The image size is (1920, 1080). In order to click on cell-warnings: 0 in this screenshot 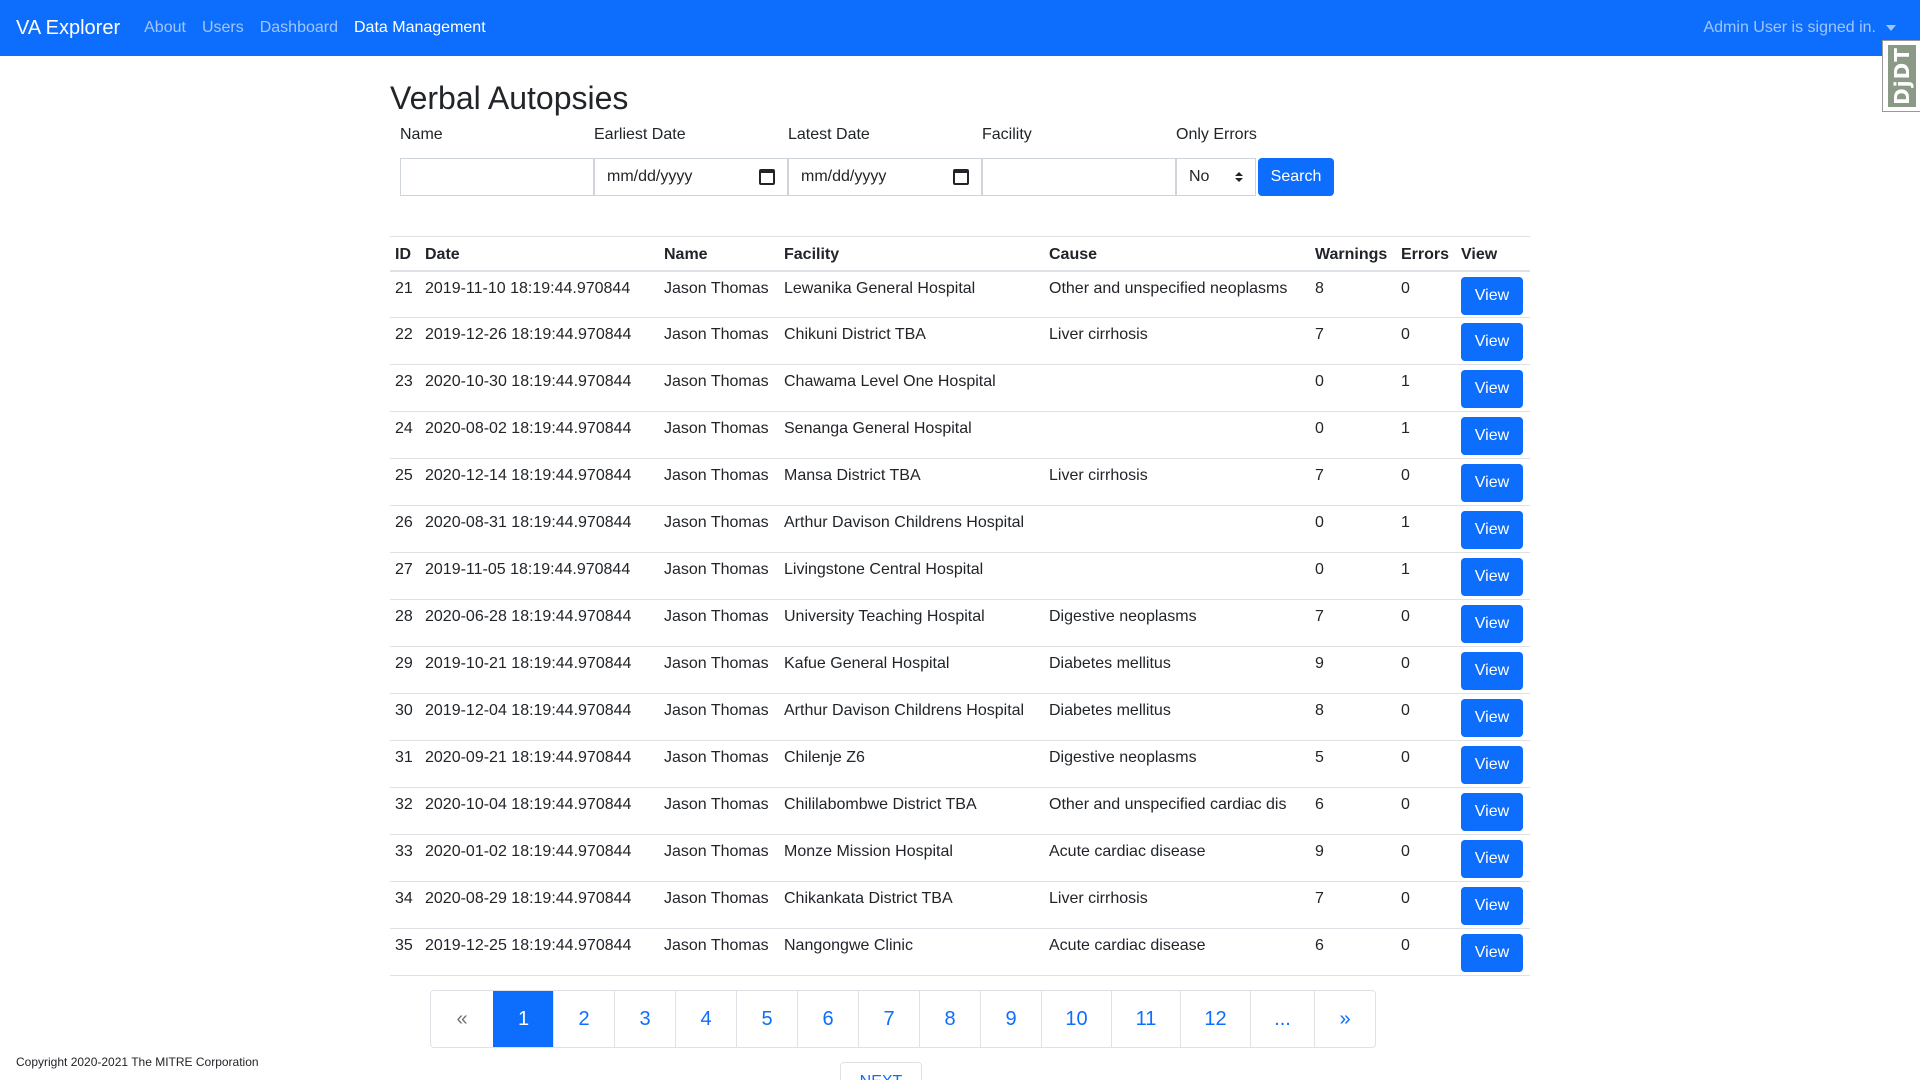, I will do `click(1353, 388)`.